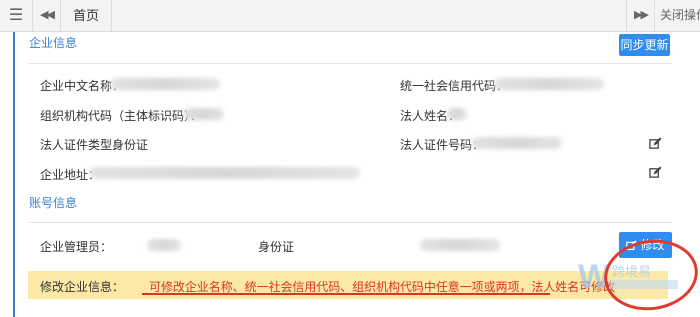 The image size is (700, 317). I want to click on page-left-edge, so click(7, 174).